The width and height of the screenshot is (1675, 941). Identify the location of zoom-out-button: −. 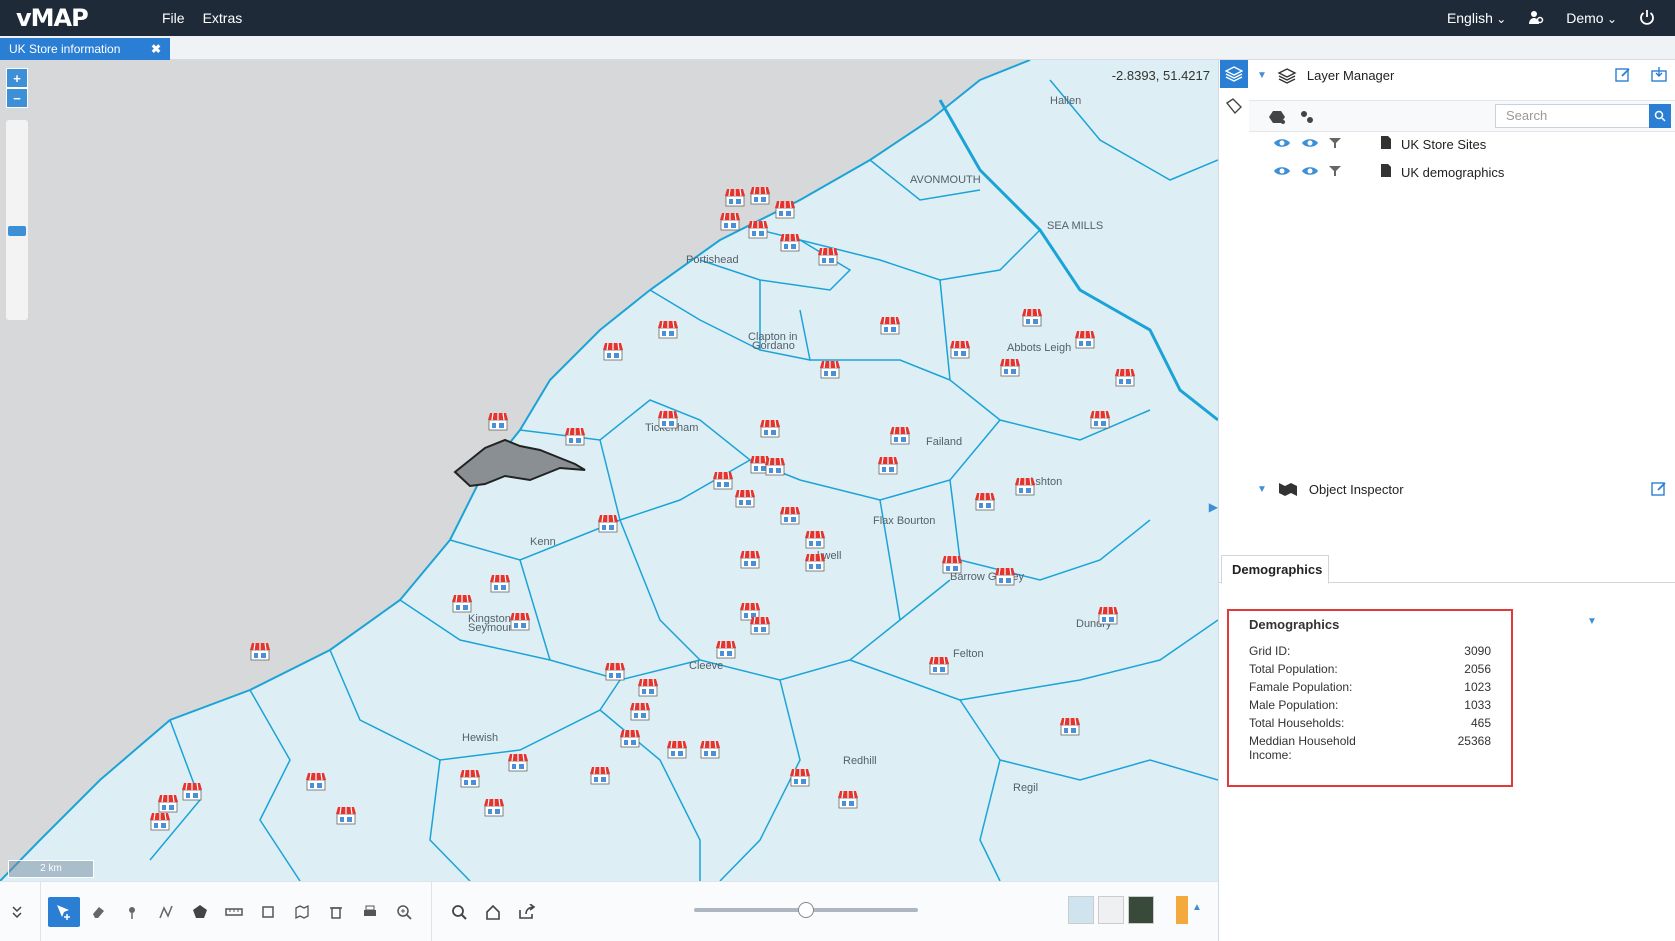
(17, 98).